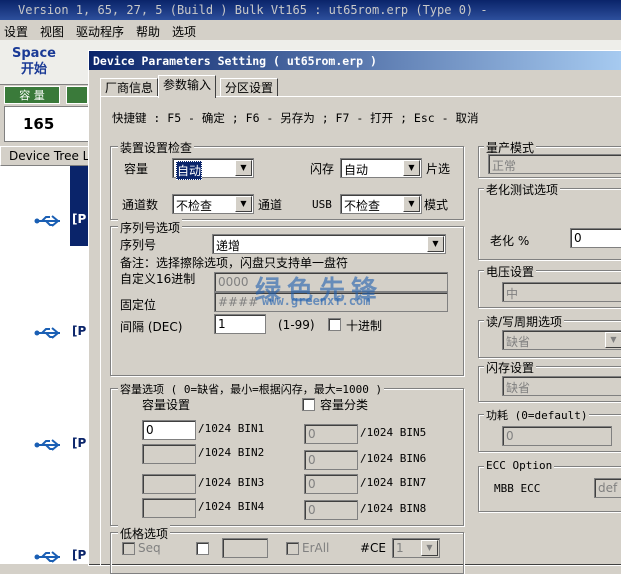 The image size is (621, 574). I want to click on channel-count-select: 不检查 ▼, so click(213, 204).